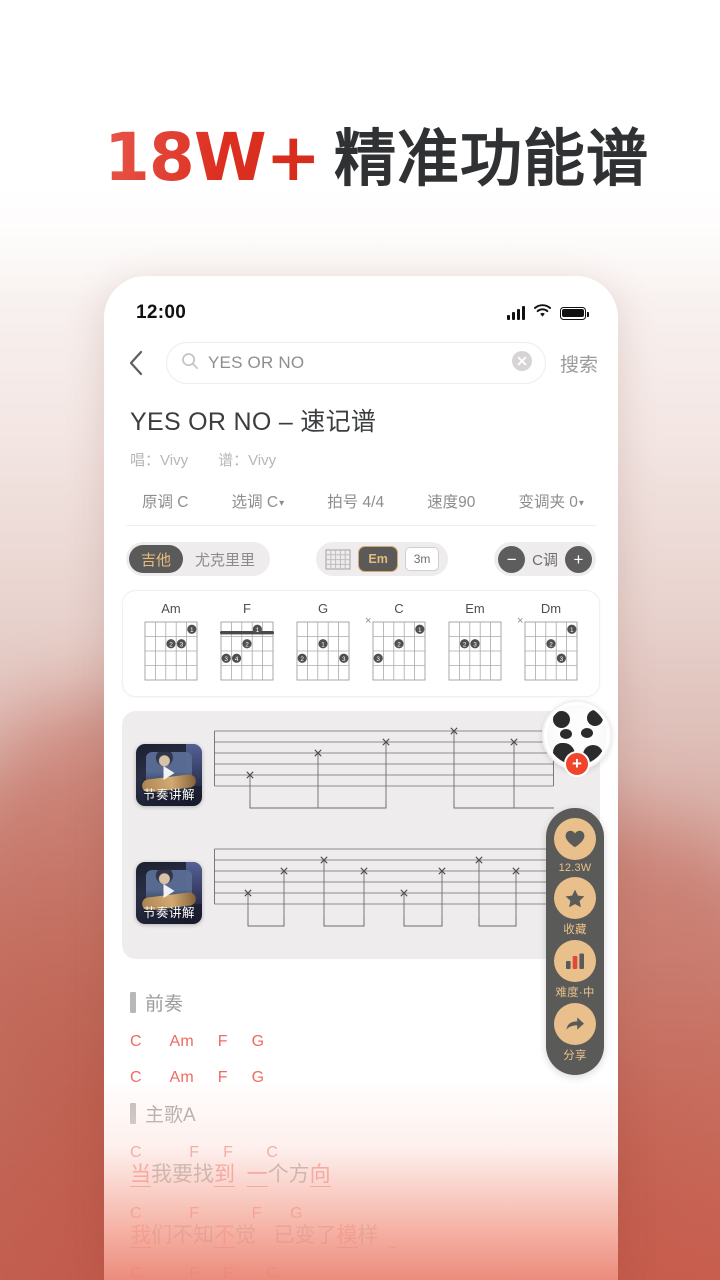  Describe the element at coordinates (356, 502) in the screenshot. I see `meta-time-signature: 拍号 4/4` at that location.